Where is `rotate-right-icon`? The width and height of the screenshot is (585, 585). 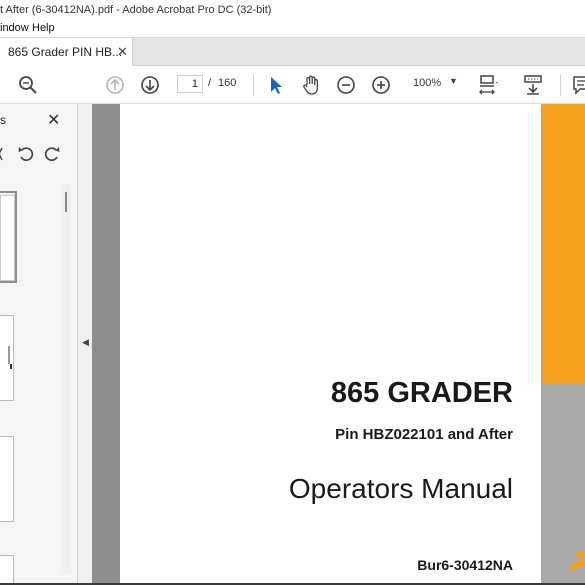
rotate-right-icon is located at coordinates (52, 154).